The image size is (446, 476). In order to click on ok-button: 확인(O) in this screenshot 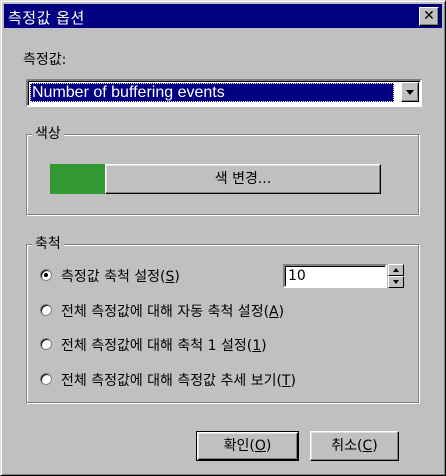, I will do `click(247, 446)`.